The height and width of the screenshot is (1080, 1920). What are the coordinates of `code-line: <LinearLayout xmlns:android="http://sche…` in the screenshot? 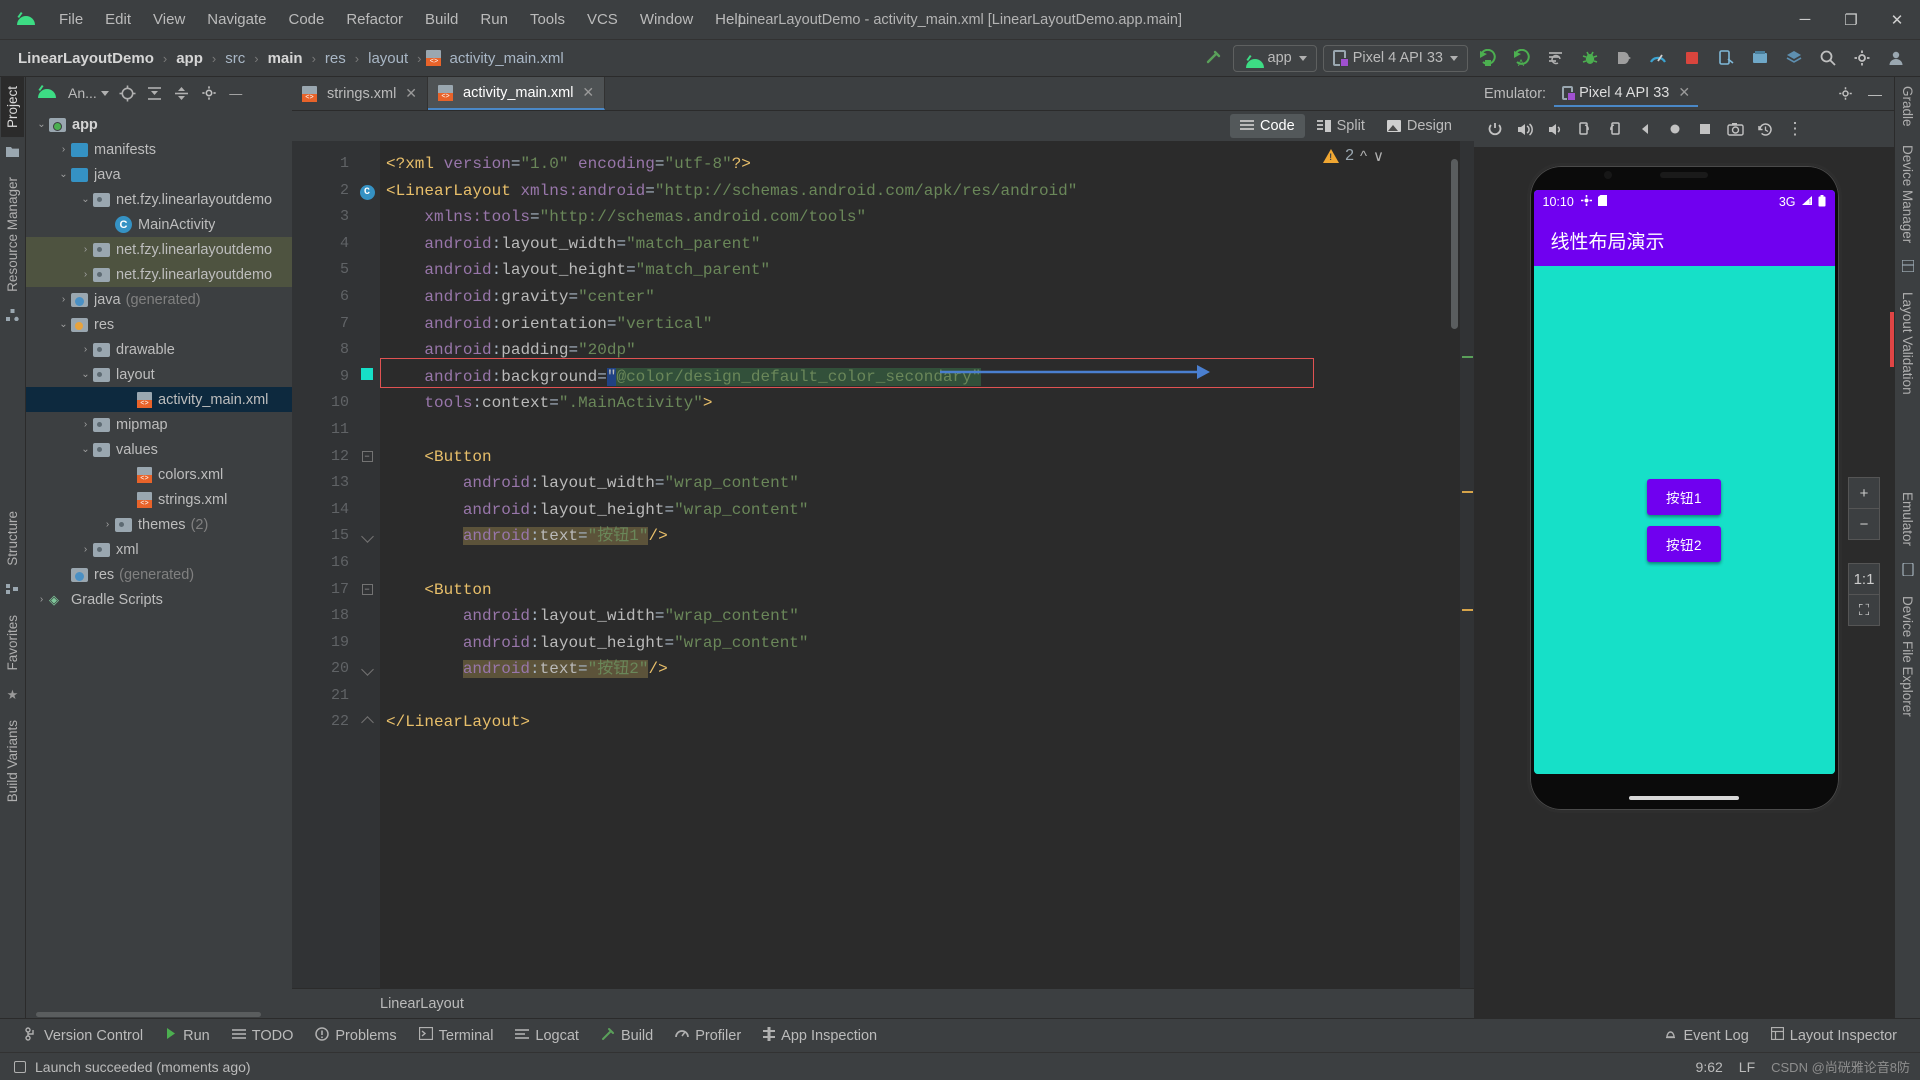 It's located at (927, 191).